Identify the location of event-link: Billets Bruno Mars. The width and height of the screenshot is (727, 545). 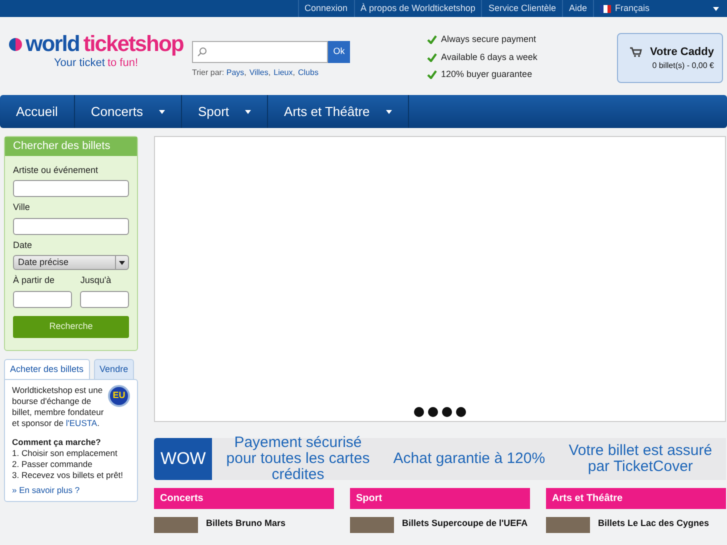
(246, 523).